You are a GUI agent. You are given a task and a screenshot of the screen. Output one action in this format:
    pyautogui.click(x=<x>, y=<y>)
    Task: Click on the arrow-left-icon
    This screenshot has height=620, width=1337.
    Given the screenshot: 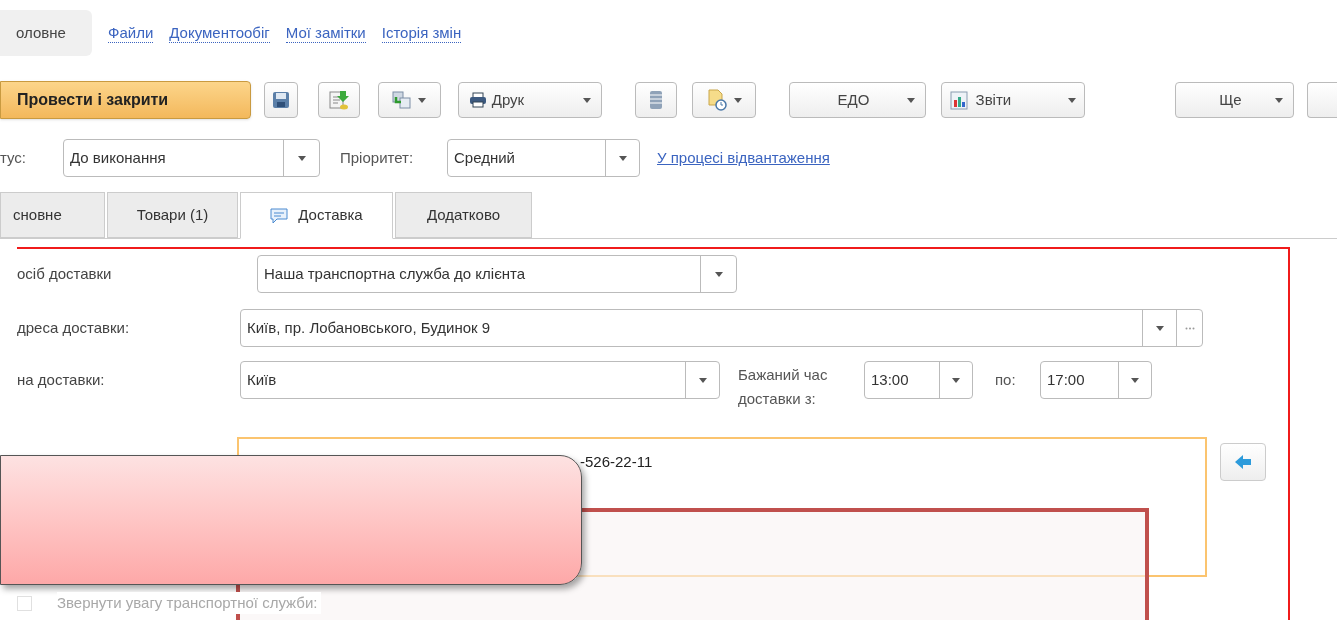 What is the action you would take?
    pyautogui.click(x=1243, y=462)
    